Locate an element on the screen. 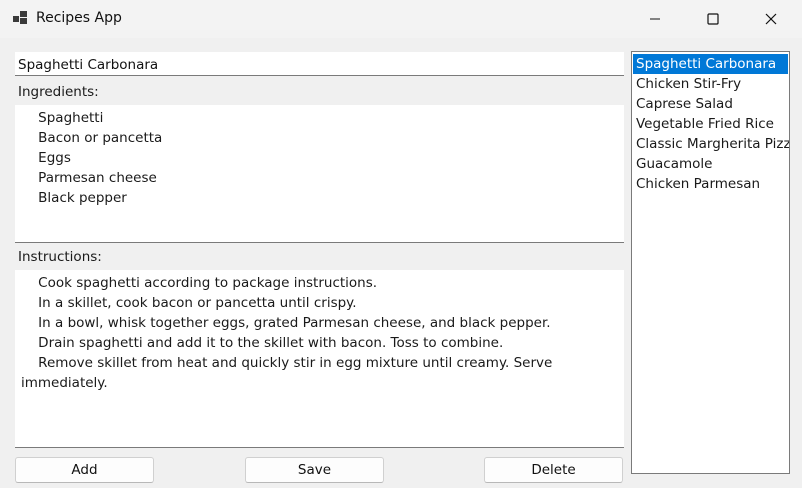 The image size is (802, 488). delete-button: Delete is located at coordinates (553, 470).